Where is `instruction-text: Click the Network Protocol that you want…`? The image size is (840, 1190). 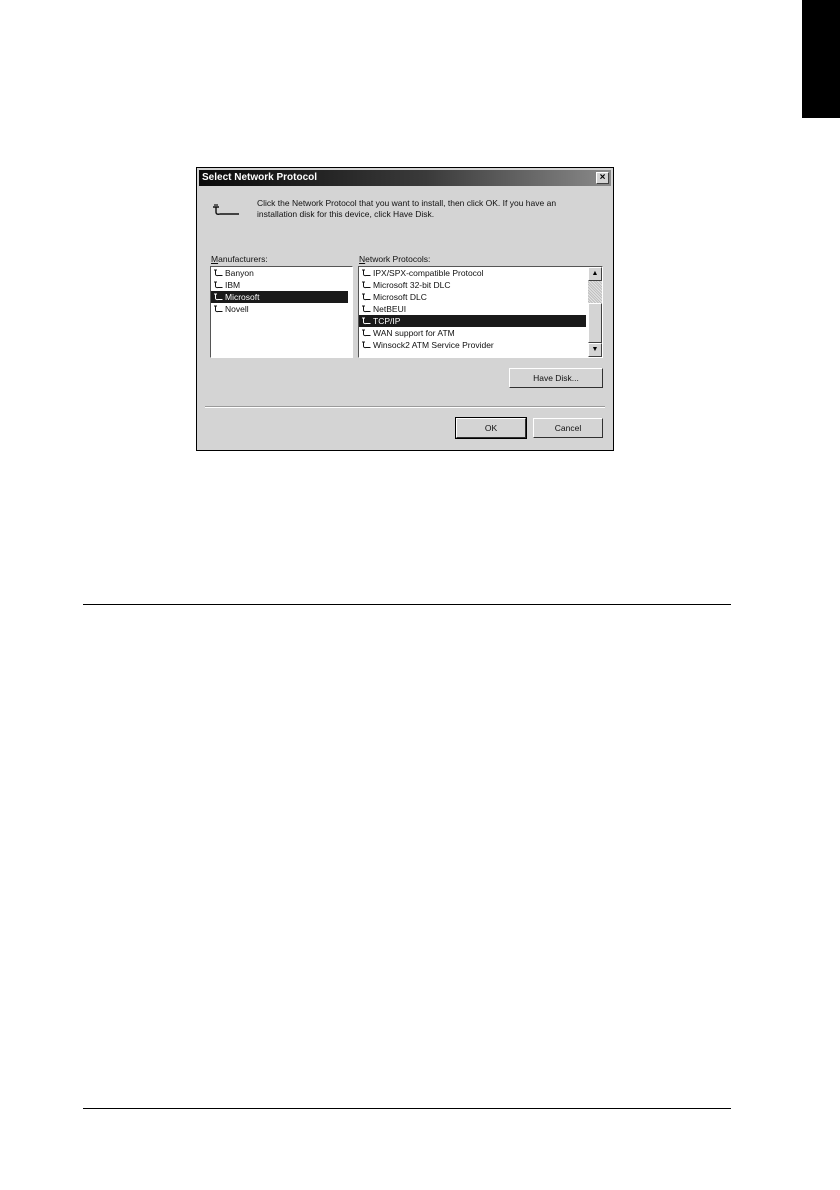 instruction-text: Click the Network Protocol that you want… is located at coordinates (407, 208).